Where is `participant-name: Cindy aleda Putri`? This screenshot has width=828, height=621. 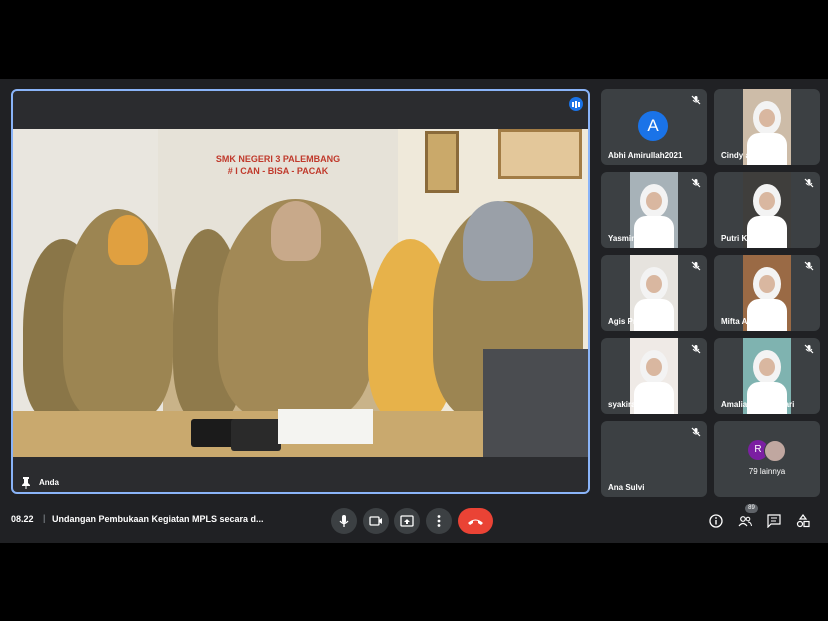 participant-name: Cindy aleda Putri is located at coordinates (754, 155).